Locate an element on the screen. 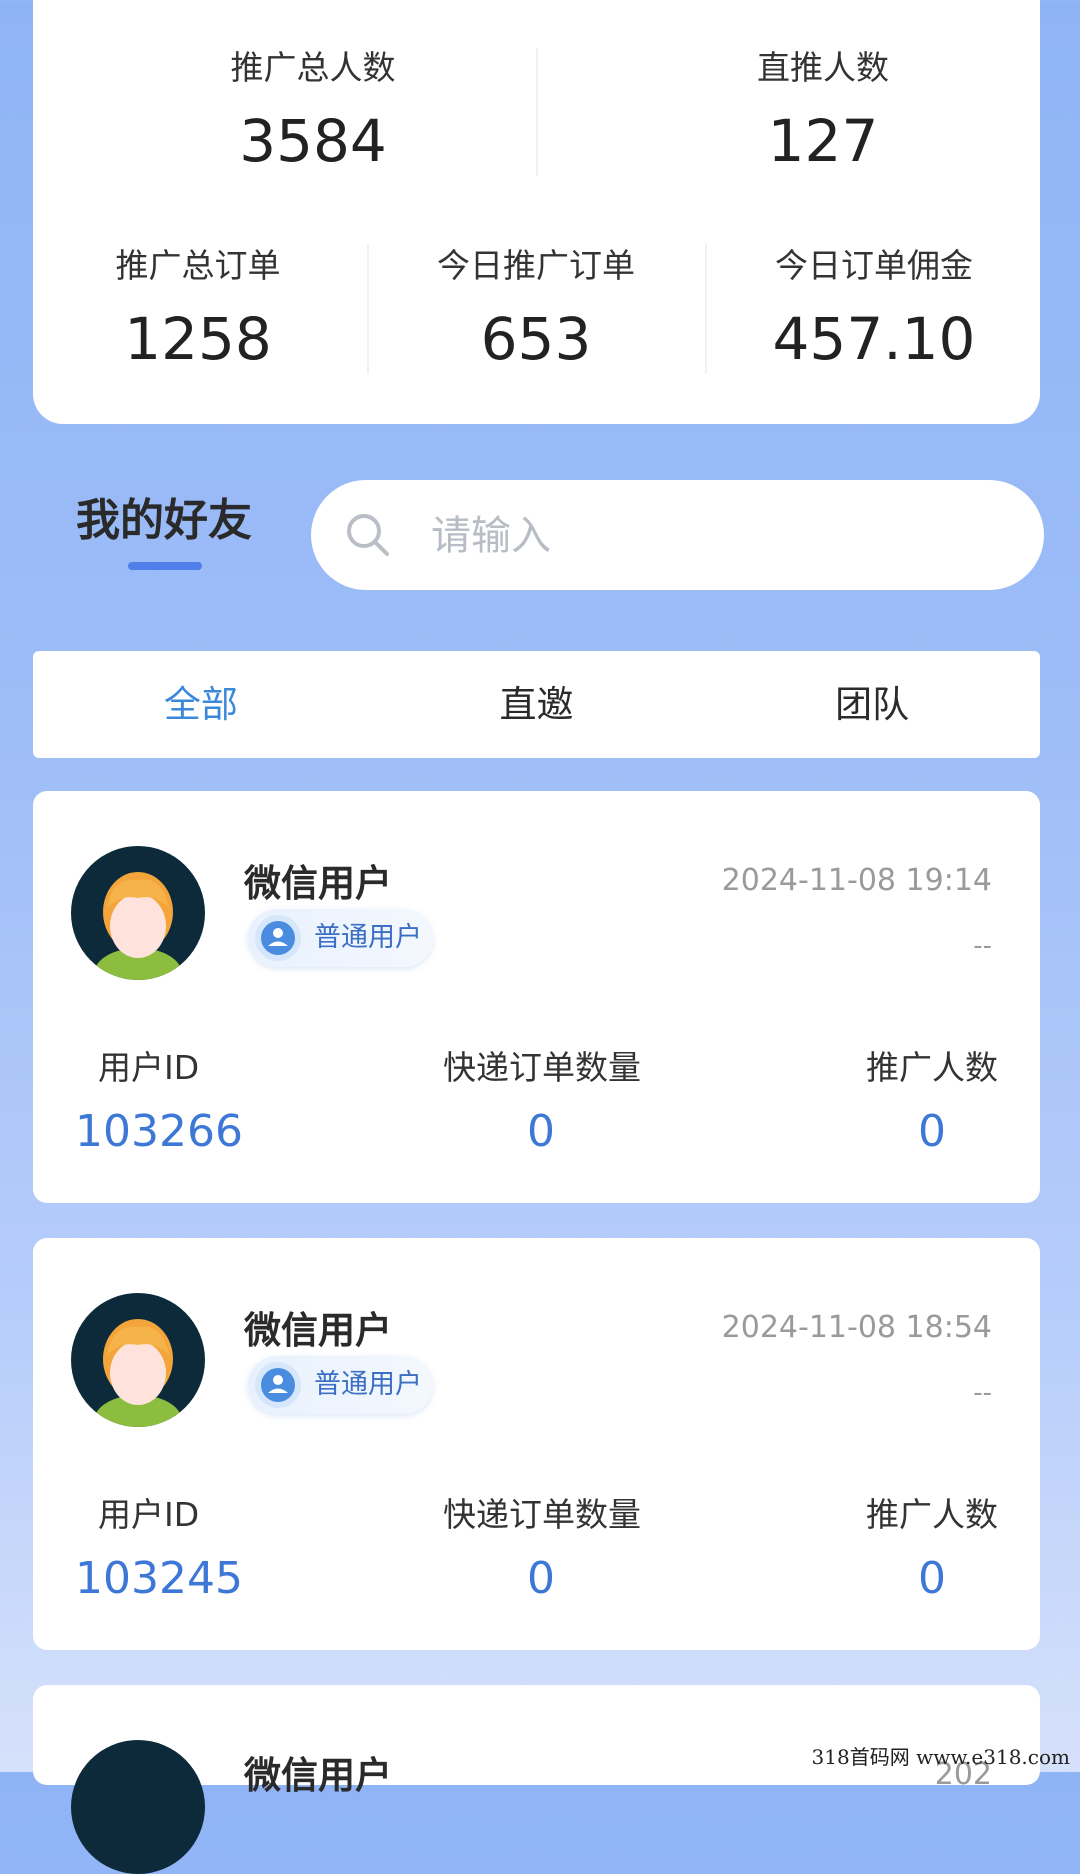 The height and width of the screenshot is (1874, 1080). stat-direct-people: 直推人数 127 is located at coordinates (823, 112).